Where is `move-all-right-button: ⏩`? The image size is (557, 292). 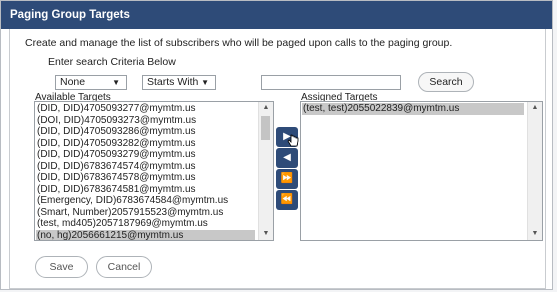
move-all-right-button: ⏩ is located at coordinates (287, 179).